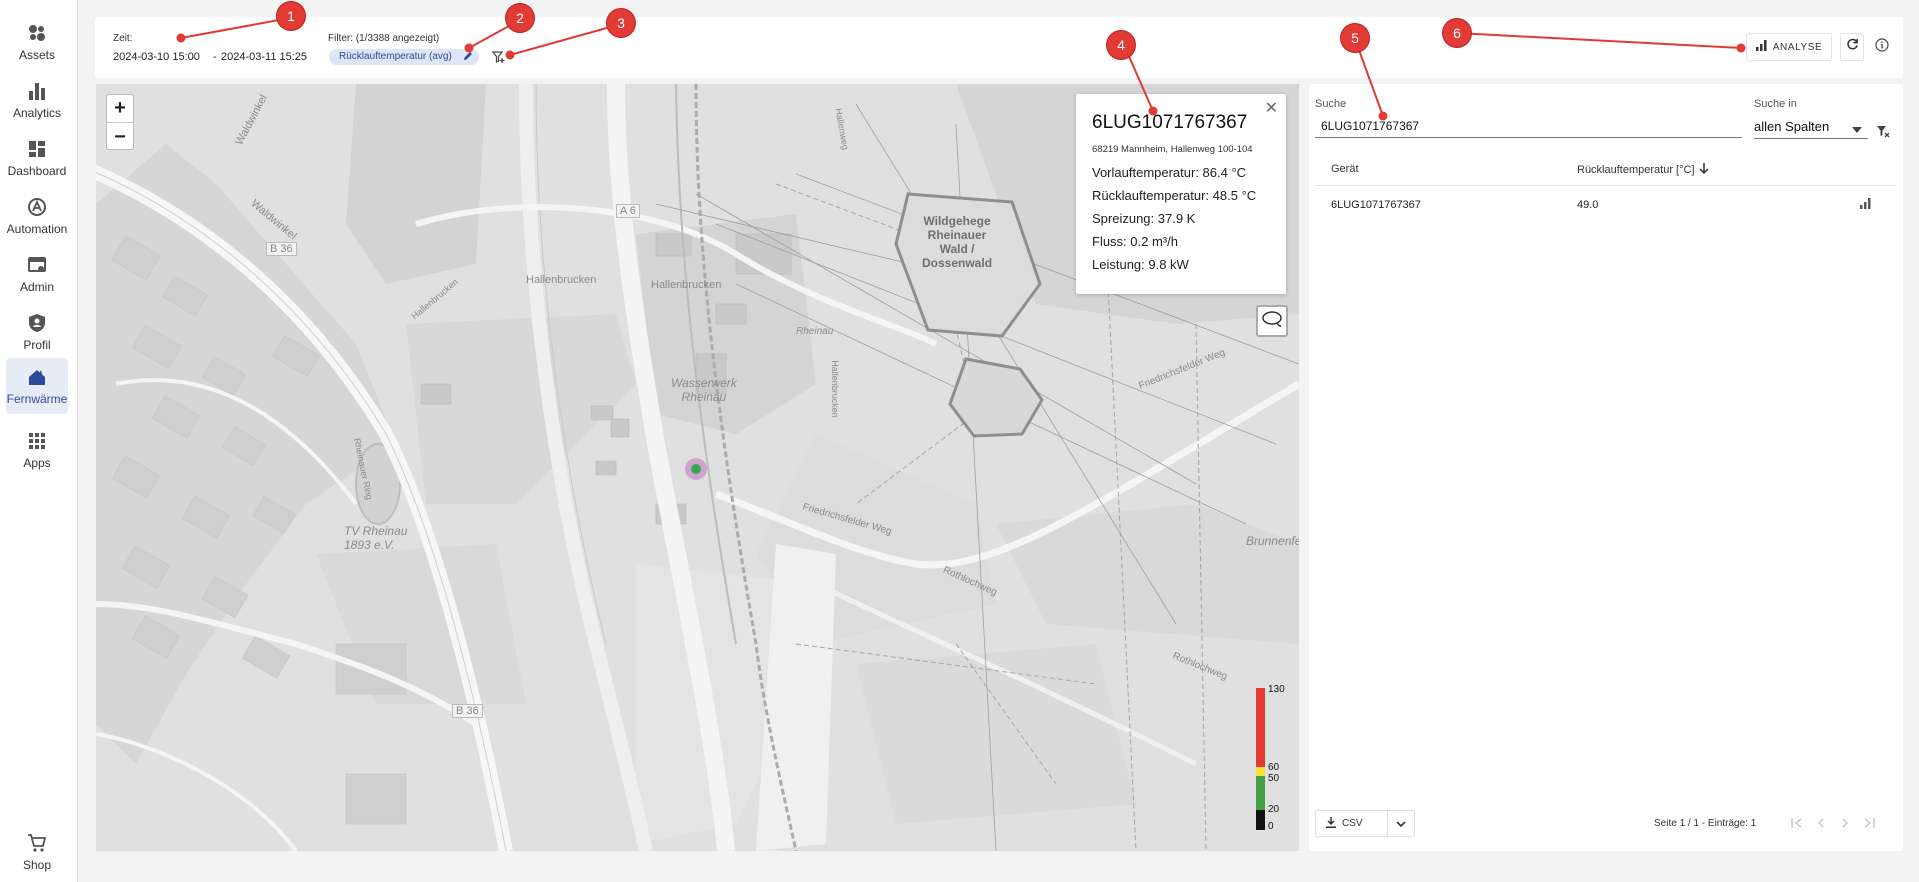  What do you see at coordinates (1140, 264) in the screenshot?
I see `popup-line: Leistung: 9.8 kW` at bounding box center [1140, 264].